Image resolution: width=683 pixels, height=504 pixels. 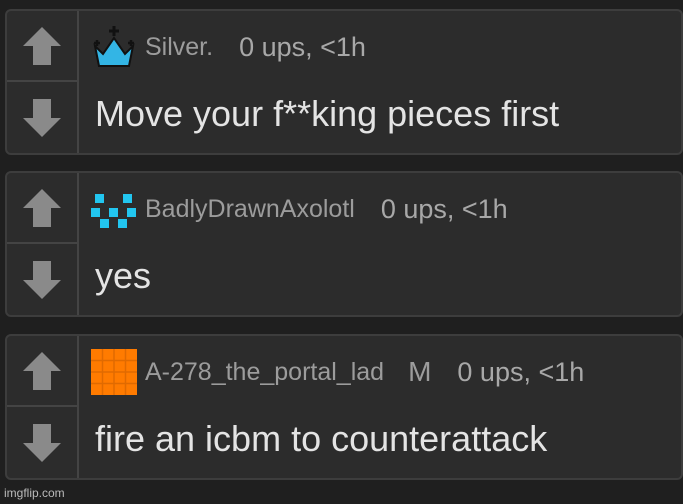 I want to click on comment-meta: BadlyDrawnAxolotl 0 ups, <1h, so click(x=299, y=209).